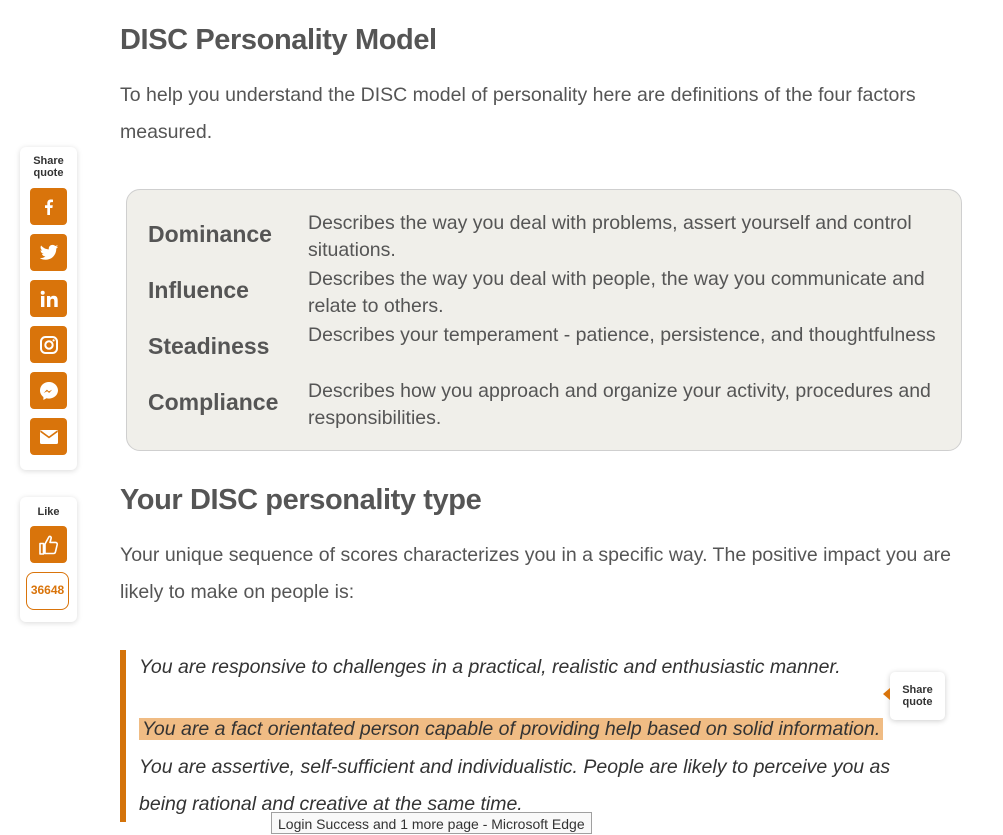 Image resolution: width=1003 pixels, height=835 pixels. I want to click on like-count: 36648, so click(47, 591).